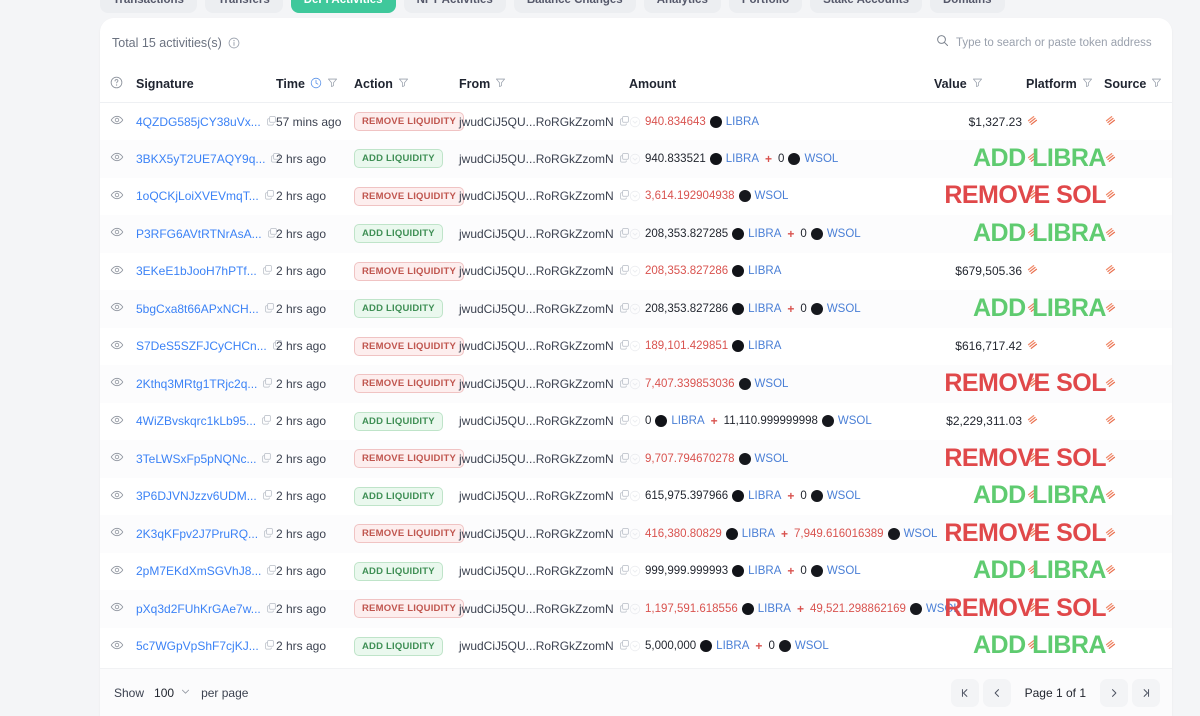  Describe the element at coordinates (996, 692) in the screenshot. I see `prev-page-icon` at that location.